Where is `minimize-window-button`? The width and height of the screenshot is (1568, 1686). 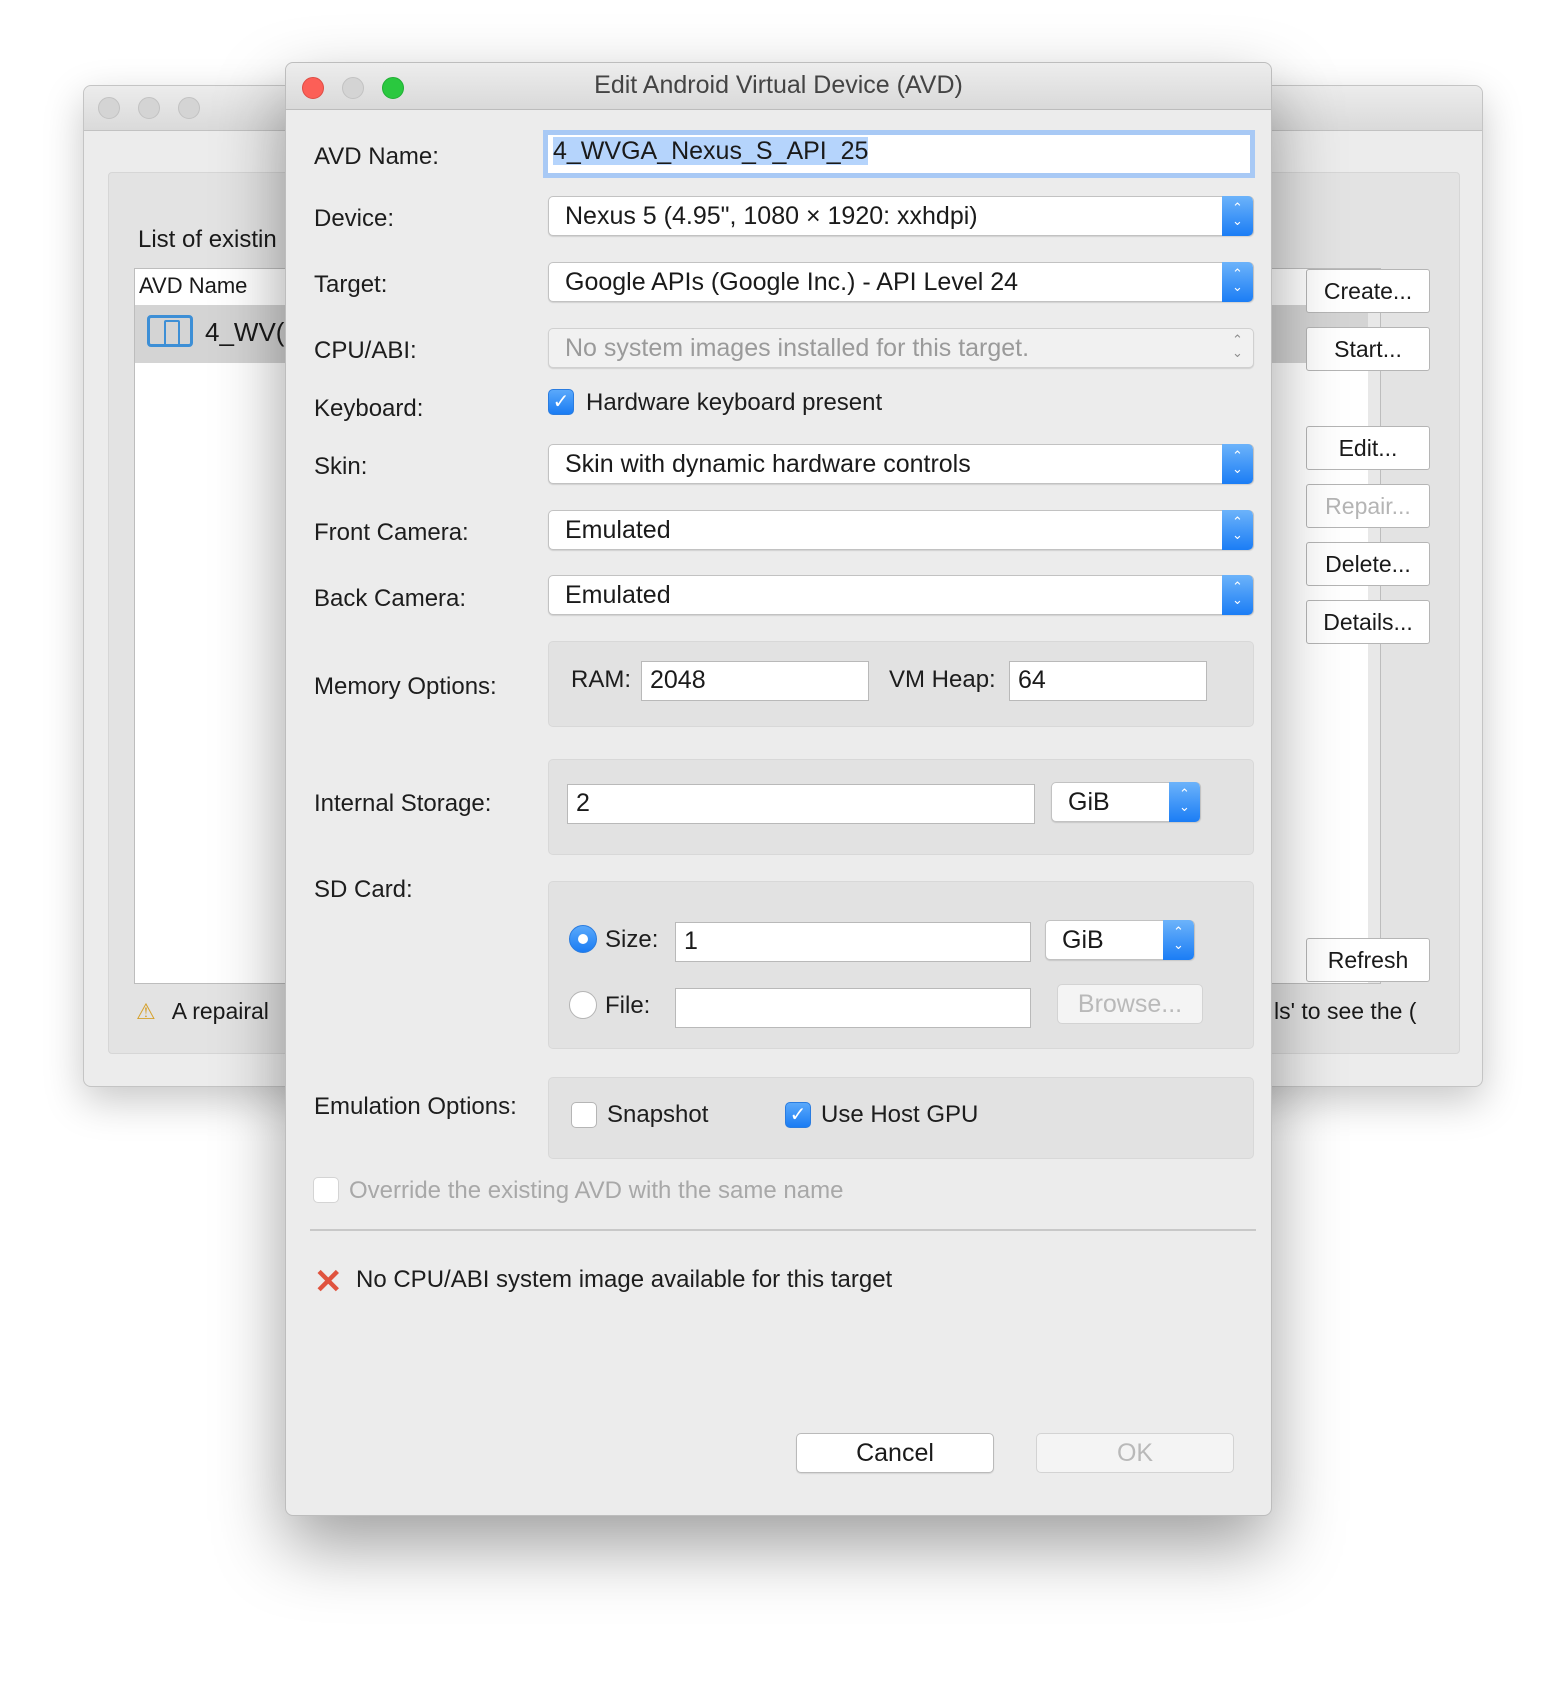 minimize-window-button is located at coordinates (149, 108).